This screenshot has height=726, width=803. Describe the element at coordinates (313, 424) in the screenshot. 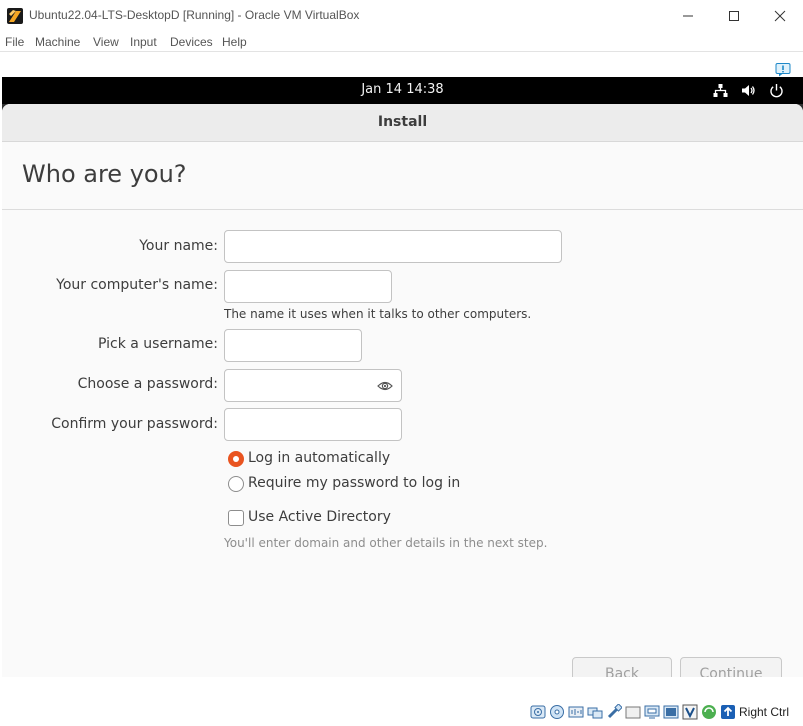

I see `confirm-password-input` at that location.